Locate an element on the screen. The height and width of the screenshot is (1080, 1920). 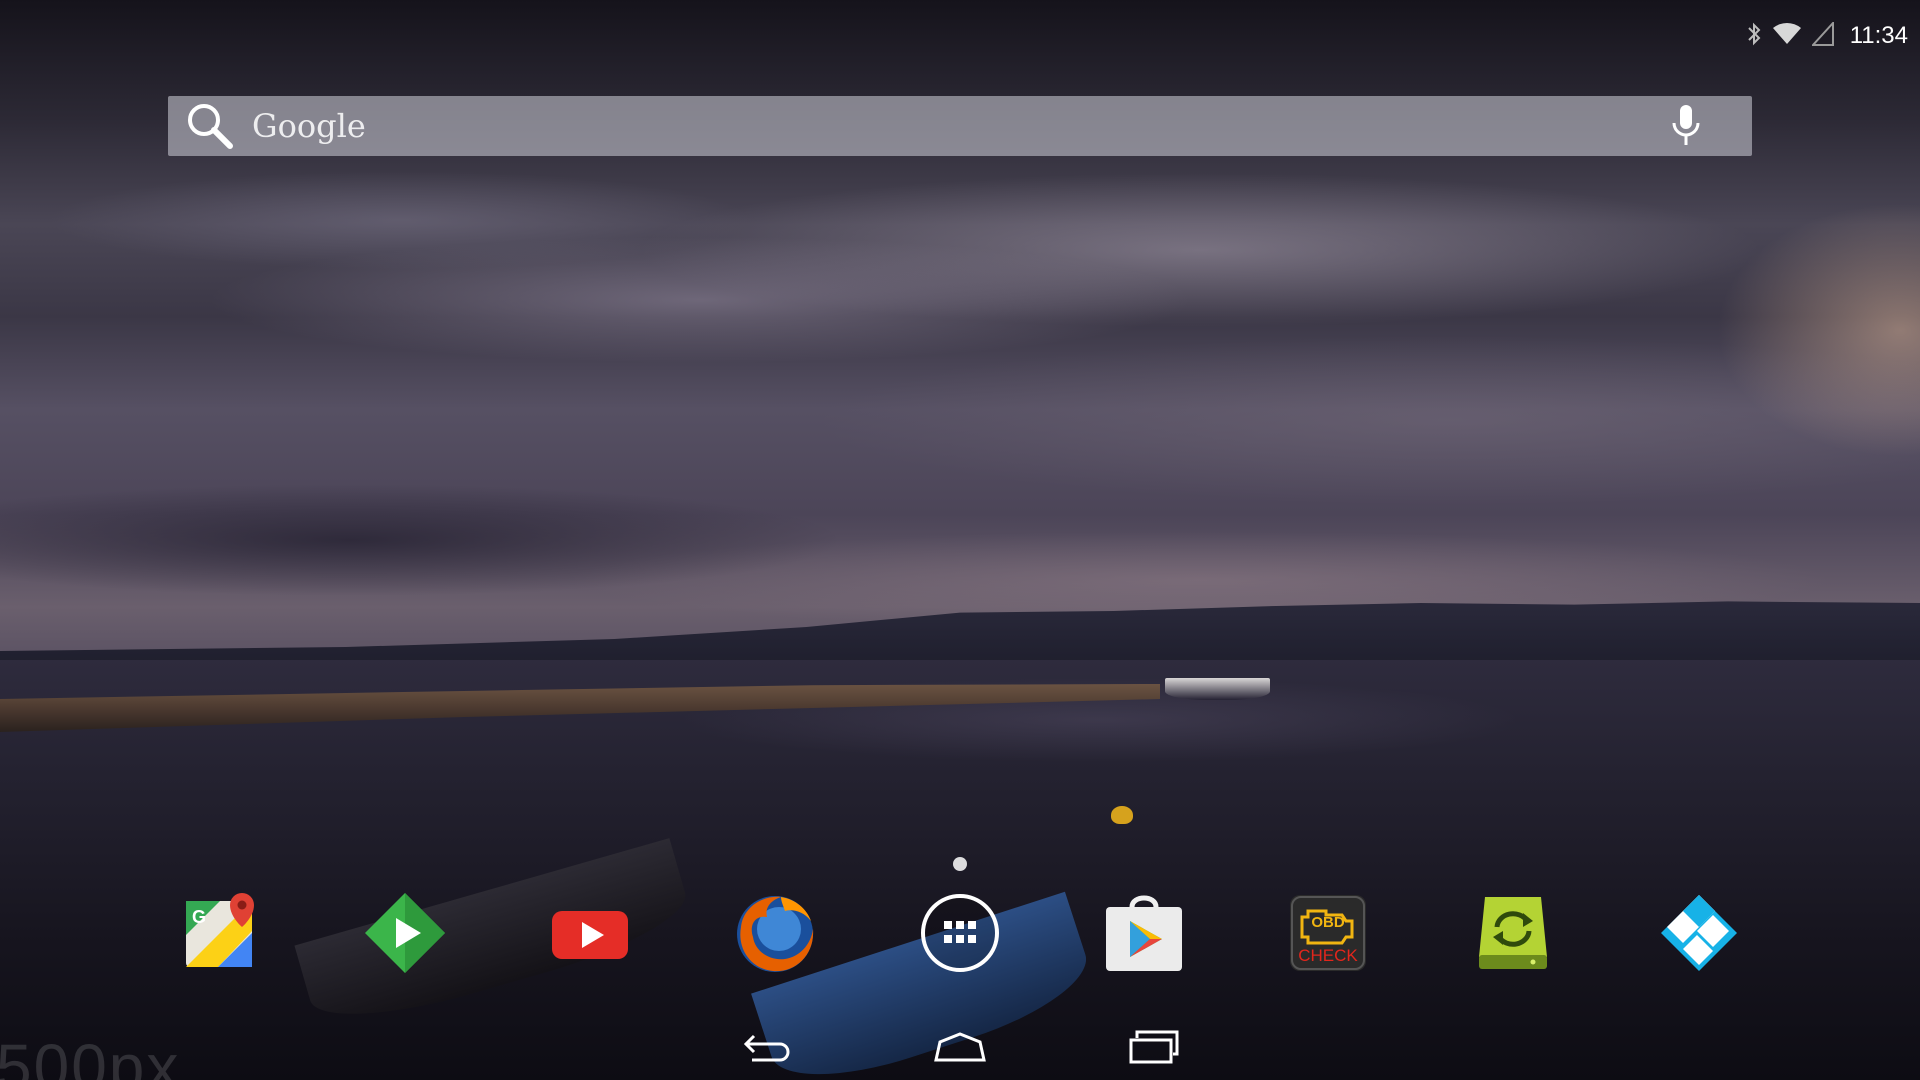
dock-app-youtube is located at coordinates (590, 933).